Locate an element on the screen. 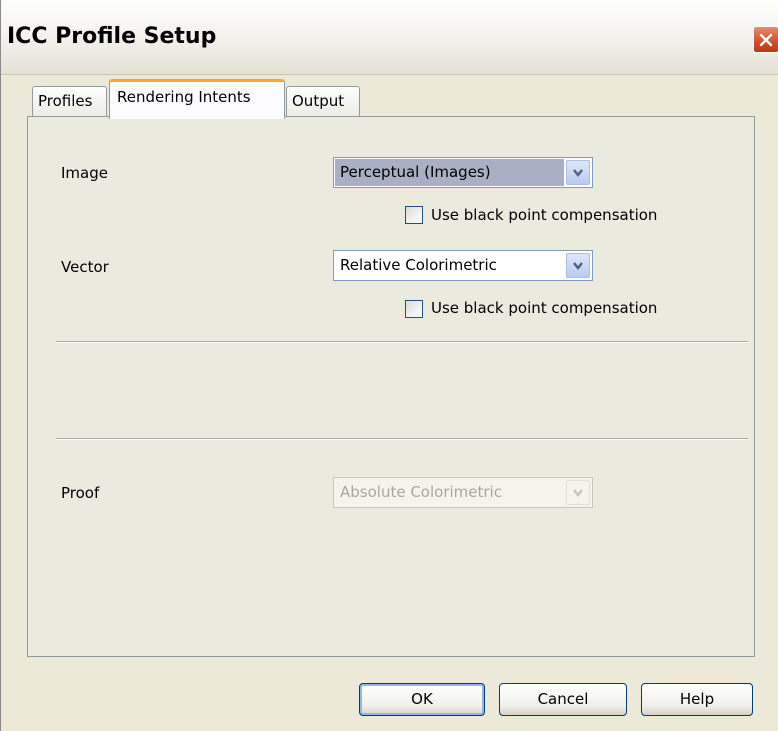  image-bpc-checkbox is located at coordinates (414, 215).